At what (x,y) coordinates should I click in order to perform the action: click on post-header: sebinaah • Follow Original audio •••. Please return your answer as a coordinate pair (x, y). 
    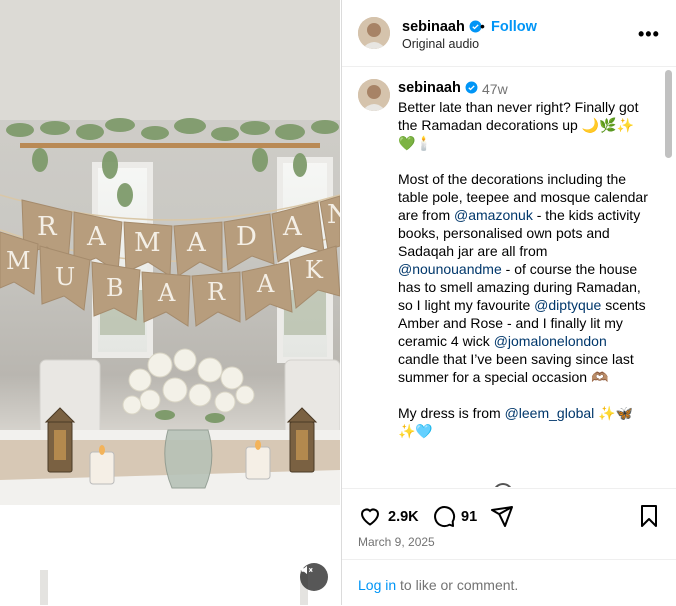
    Looking at the image, I should click on (509, 33).